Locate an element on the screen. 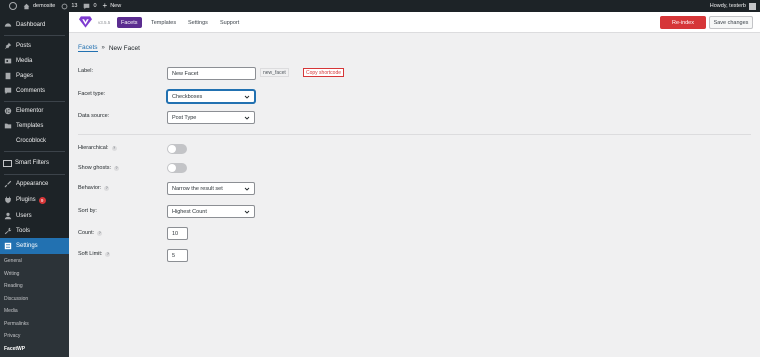 The height and width of the screenshot is (357, 760). submenu-item-privacy: Privacy is located at coordinates (12, 336).